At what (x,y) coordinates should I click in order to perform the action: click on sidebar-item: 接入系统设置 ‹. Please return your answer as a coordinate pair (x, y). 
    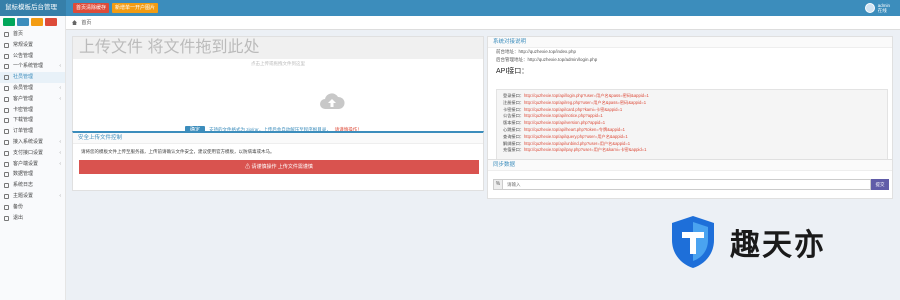
    Looking at the image, I should click on (32, 142).